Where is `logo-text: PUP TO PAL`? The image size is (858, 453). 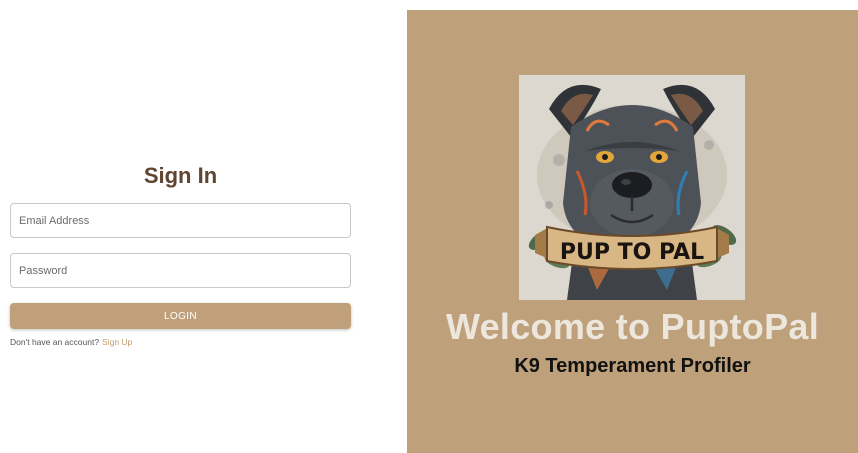
logo-text: PUP TO PAL is located at coordinates (632, 252).